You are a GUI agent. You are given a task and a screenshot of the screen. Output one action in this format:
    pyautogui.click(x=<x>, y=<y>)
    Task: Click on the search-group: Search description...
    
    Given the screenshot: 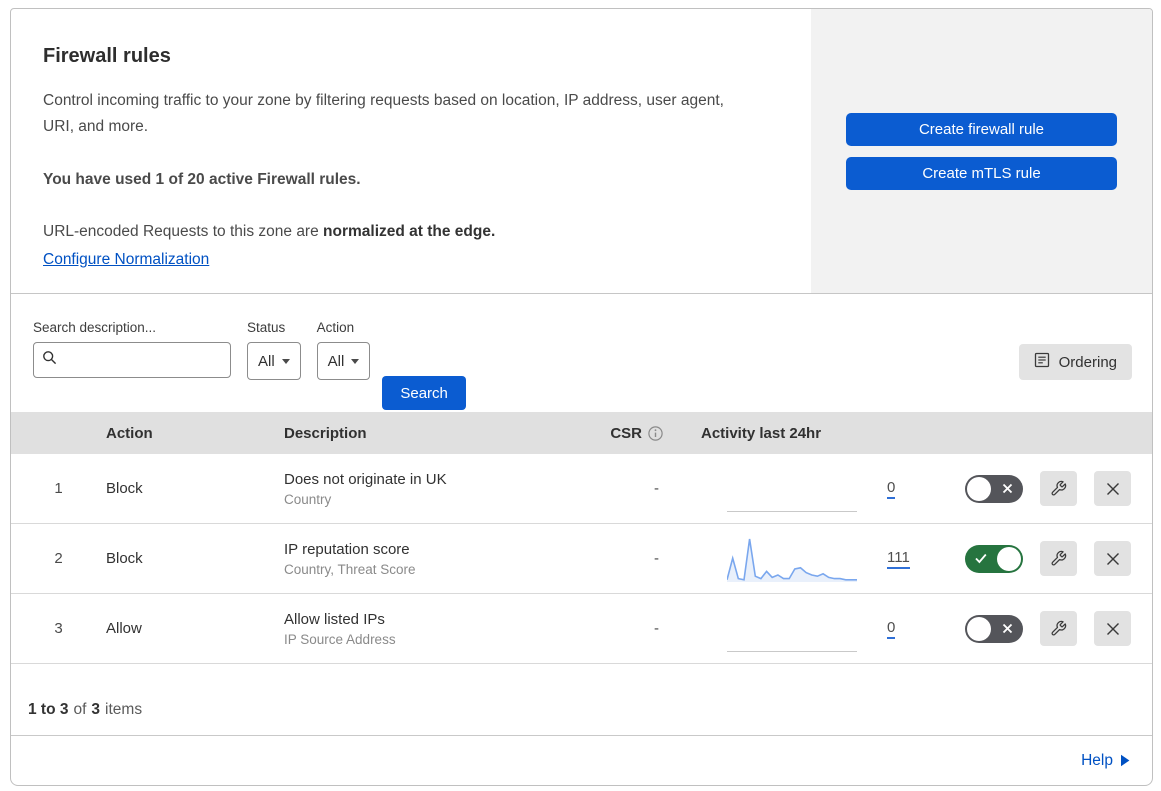 What is the action you would take?
    pyautogui.click(x=132, y=366)
    